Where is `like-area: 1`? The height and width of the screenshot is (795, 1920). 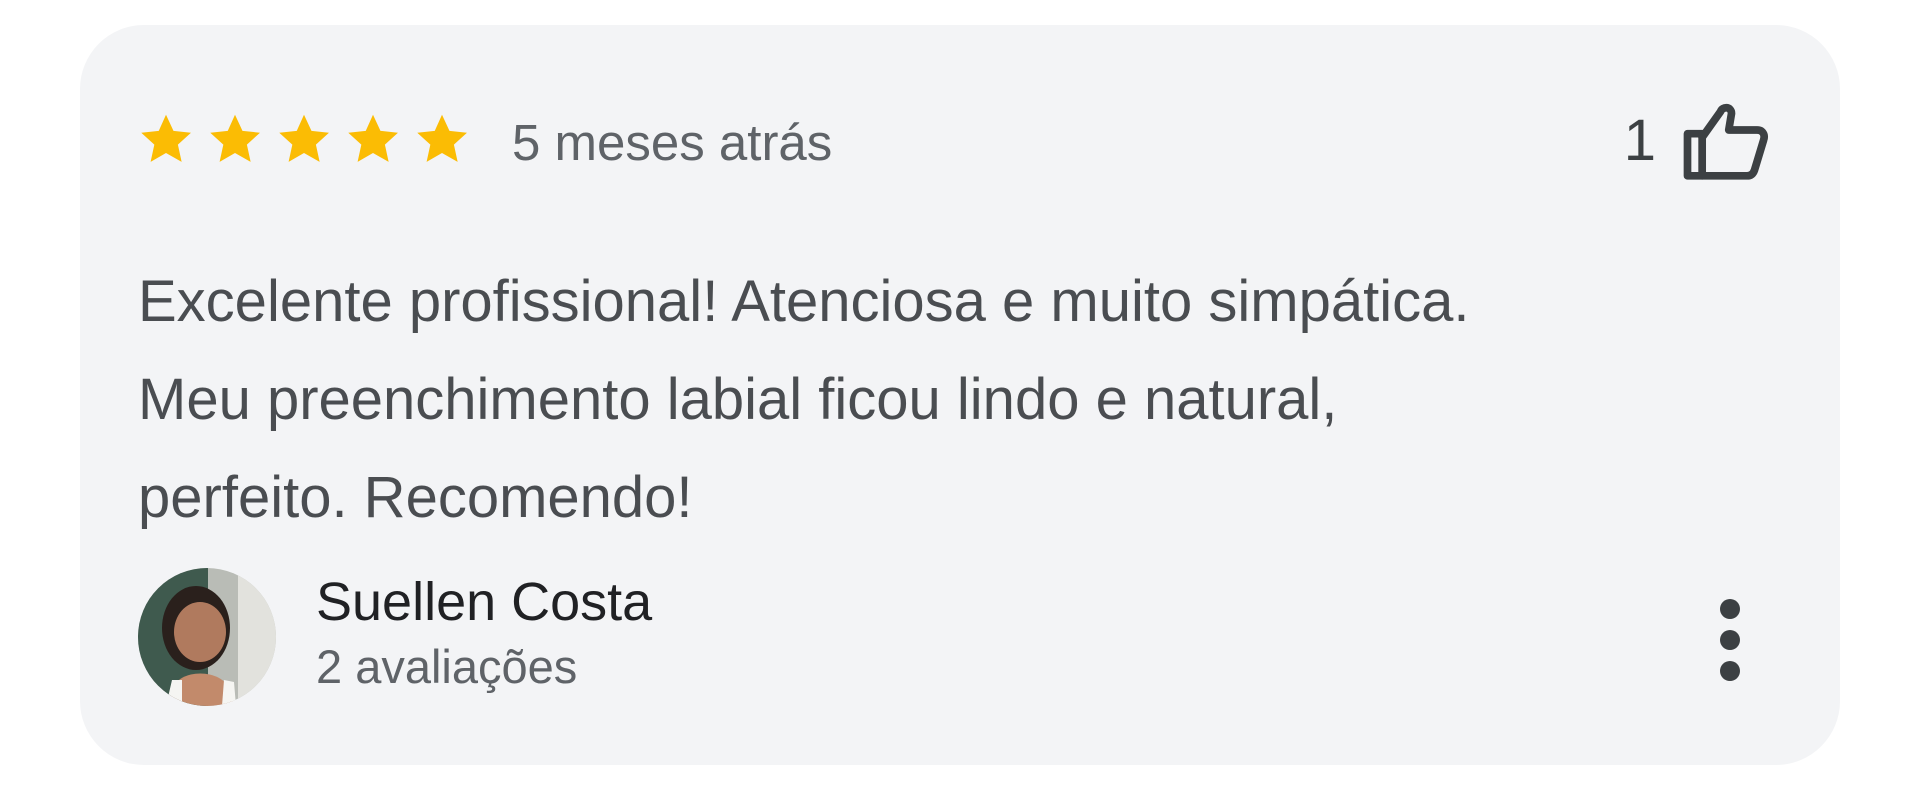
like-area: 1 is located at coordinates (1698, 141).